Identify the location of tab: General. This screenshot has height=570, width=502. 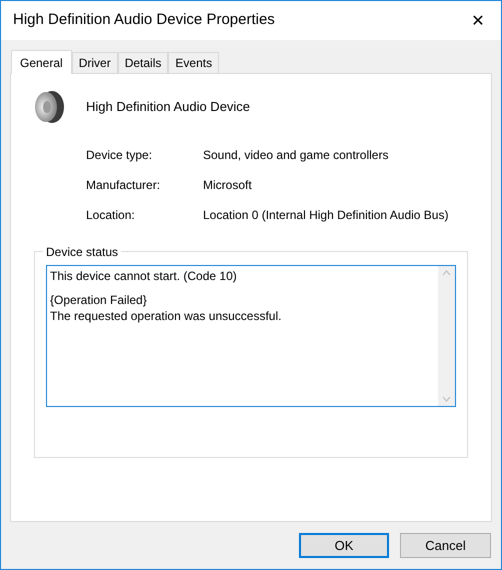
(41, 62).